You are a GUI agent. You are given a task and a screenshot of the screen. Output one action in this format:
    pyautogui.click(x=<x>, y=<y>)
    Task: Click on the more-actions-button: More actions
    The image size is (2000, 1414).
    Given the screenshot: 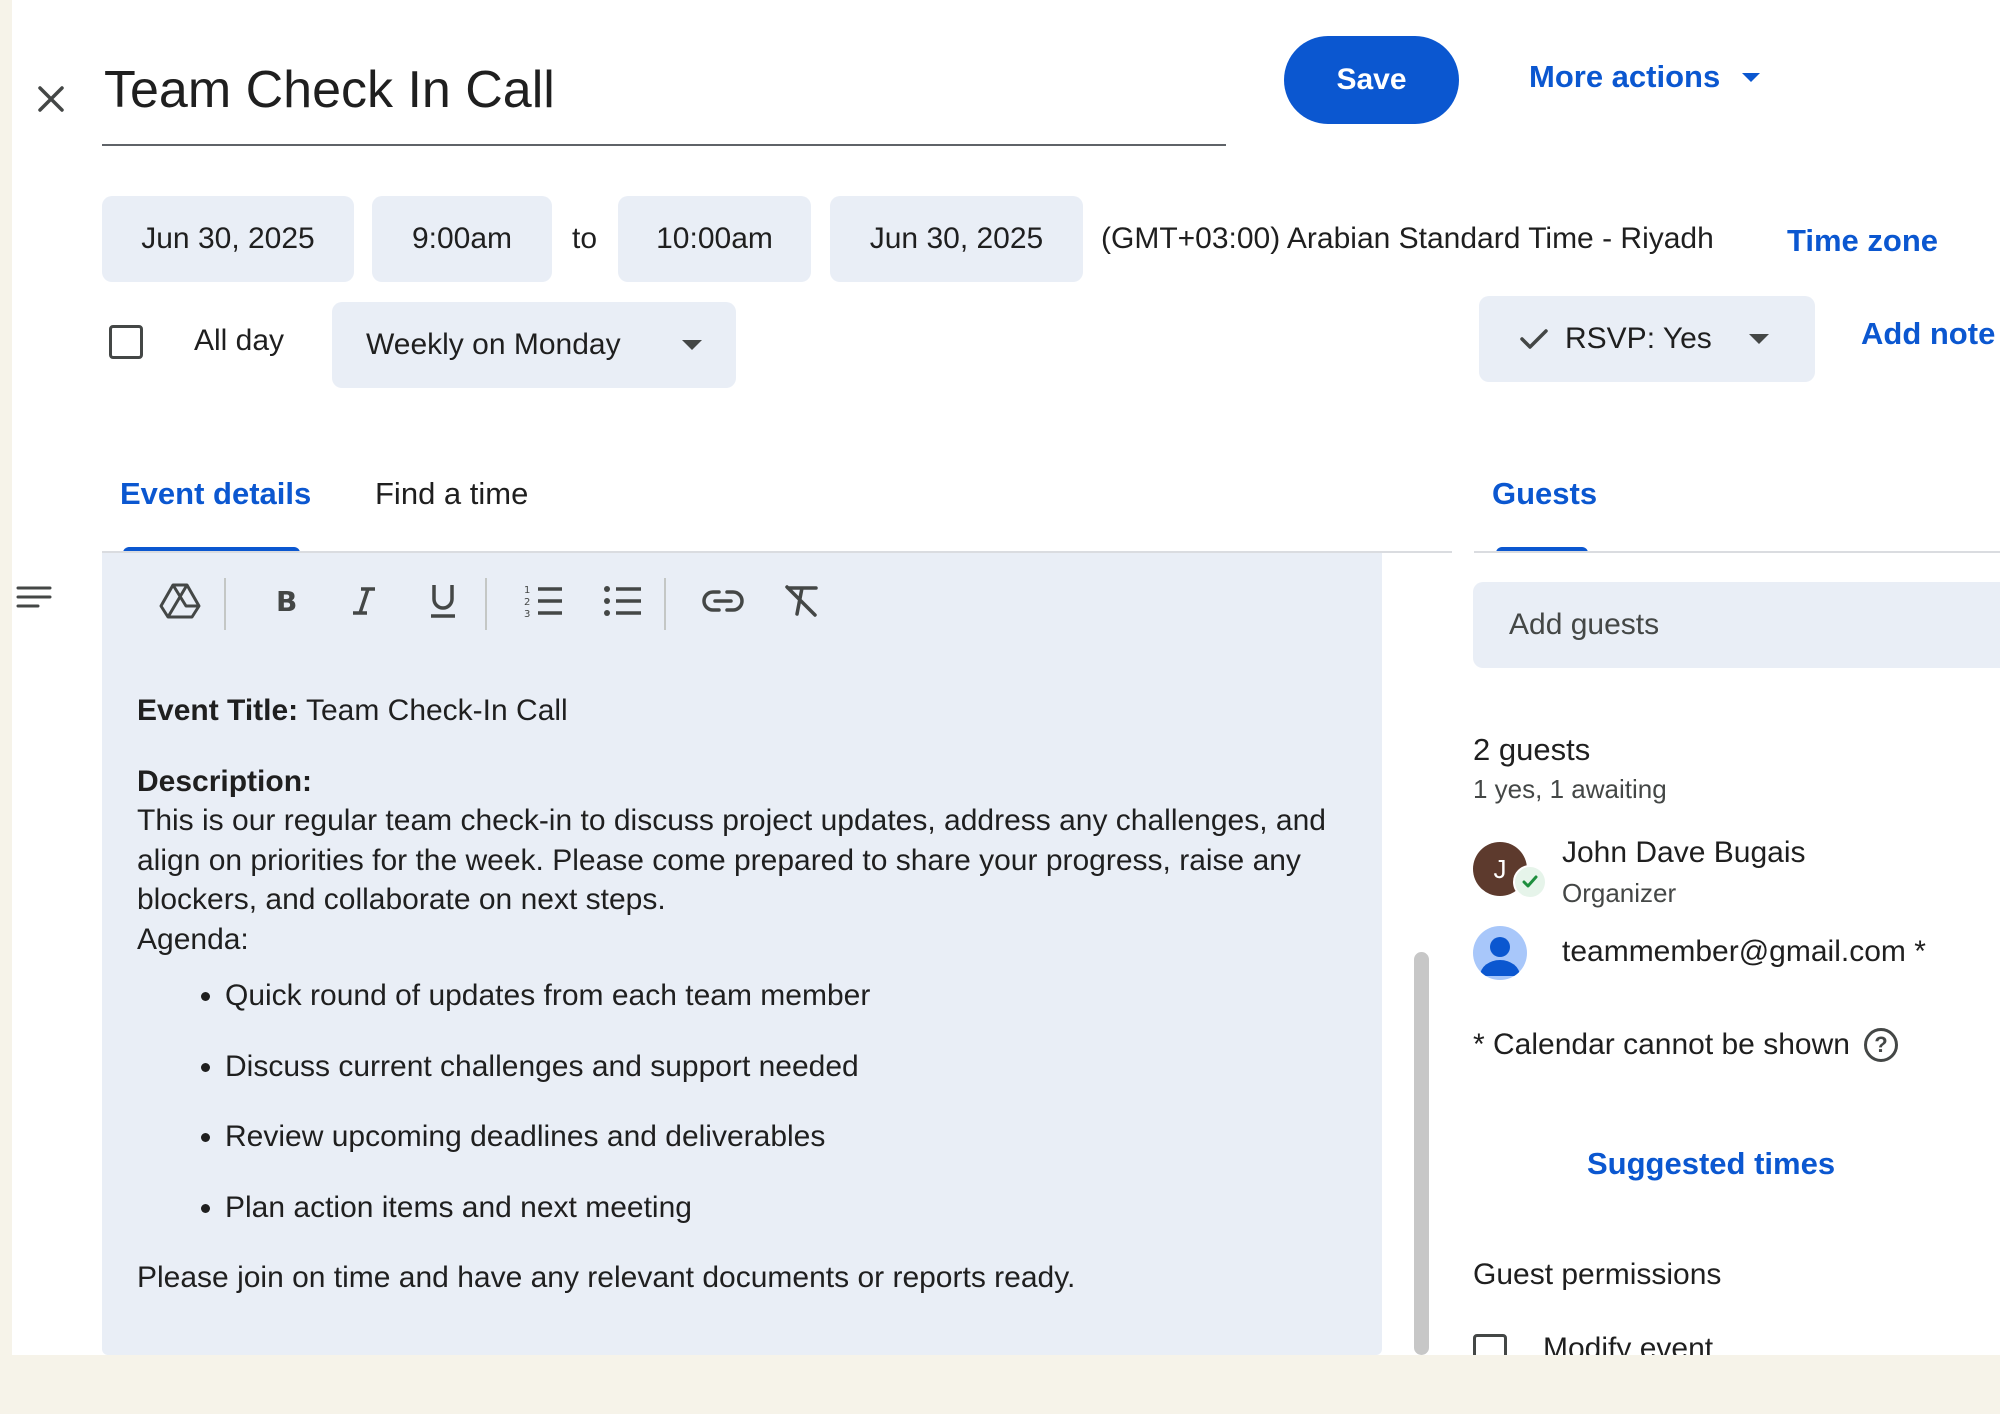 What is the action you would take?
    pyautogui.click(x=1645, y=77)
    